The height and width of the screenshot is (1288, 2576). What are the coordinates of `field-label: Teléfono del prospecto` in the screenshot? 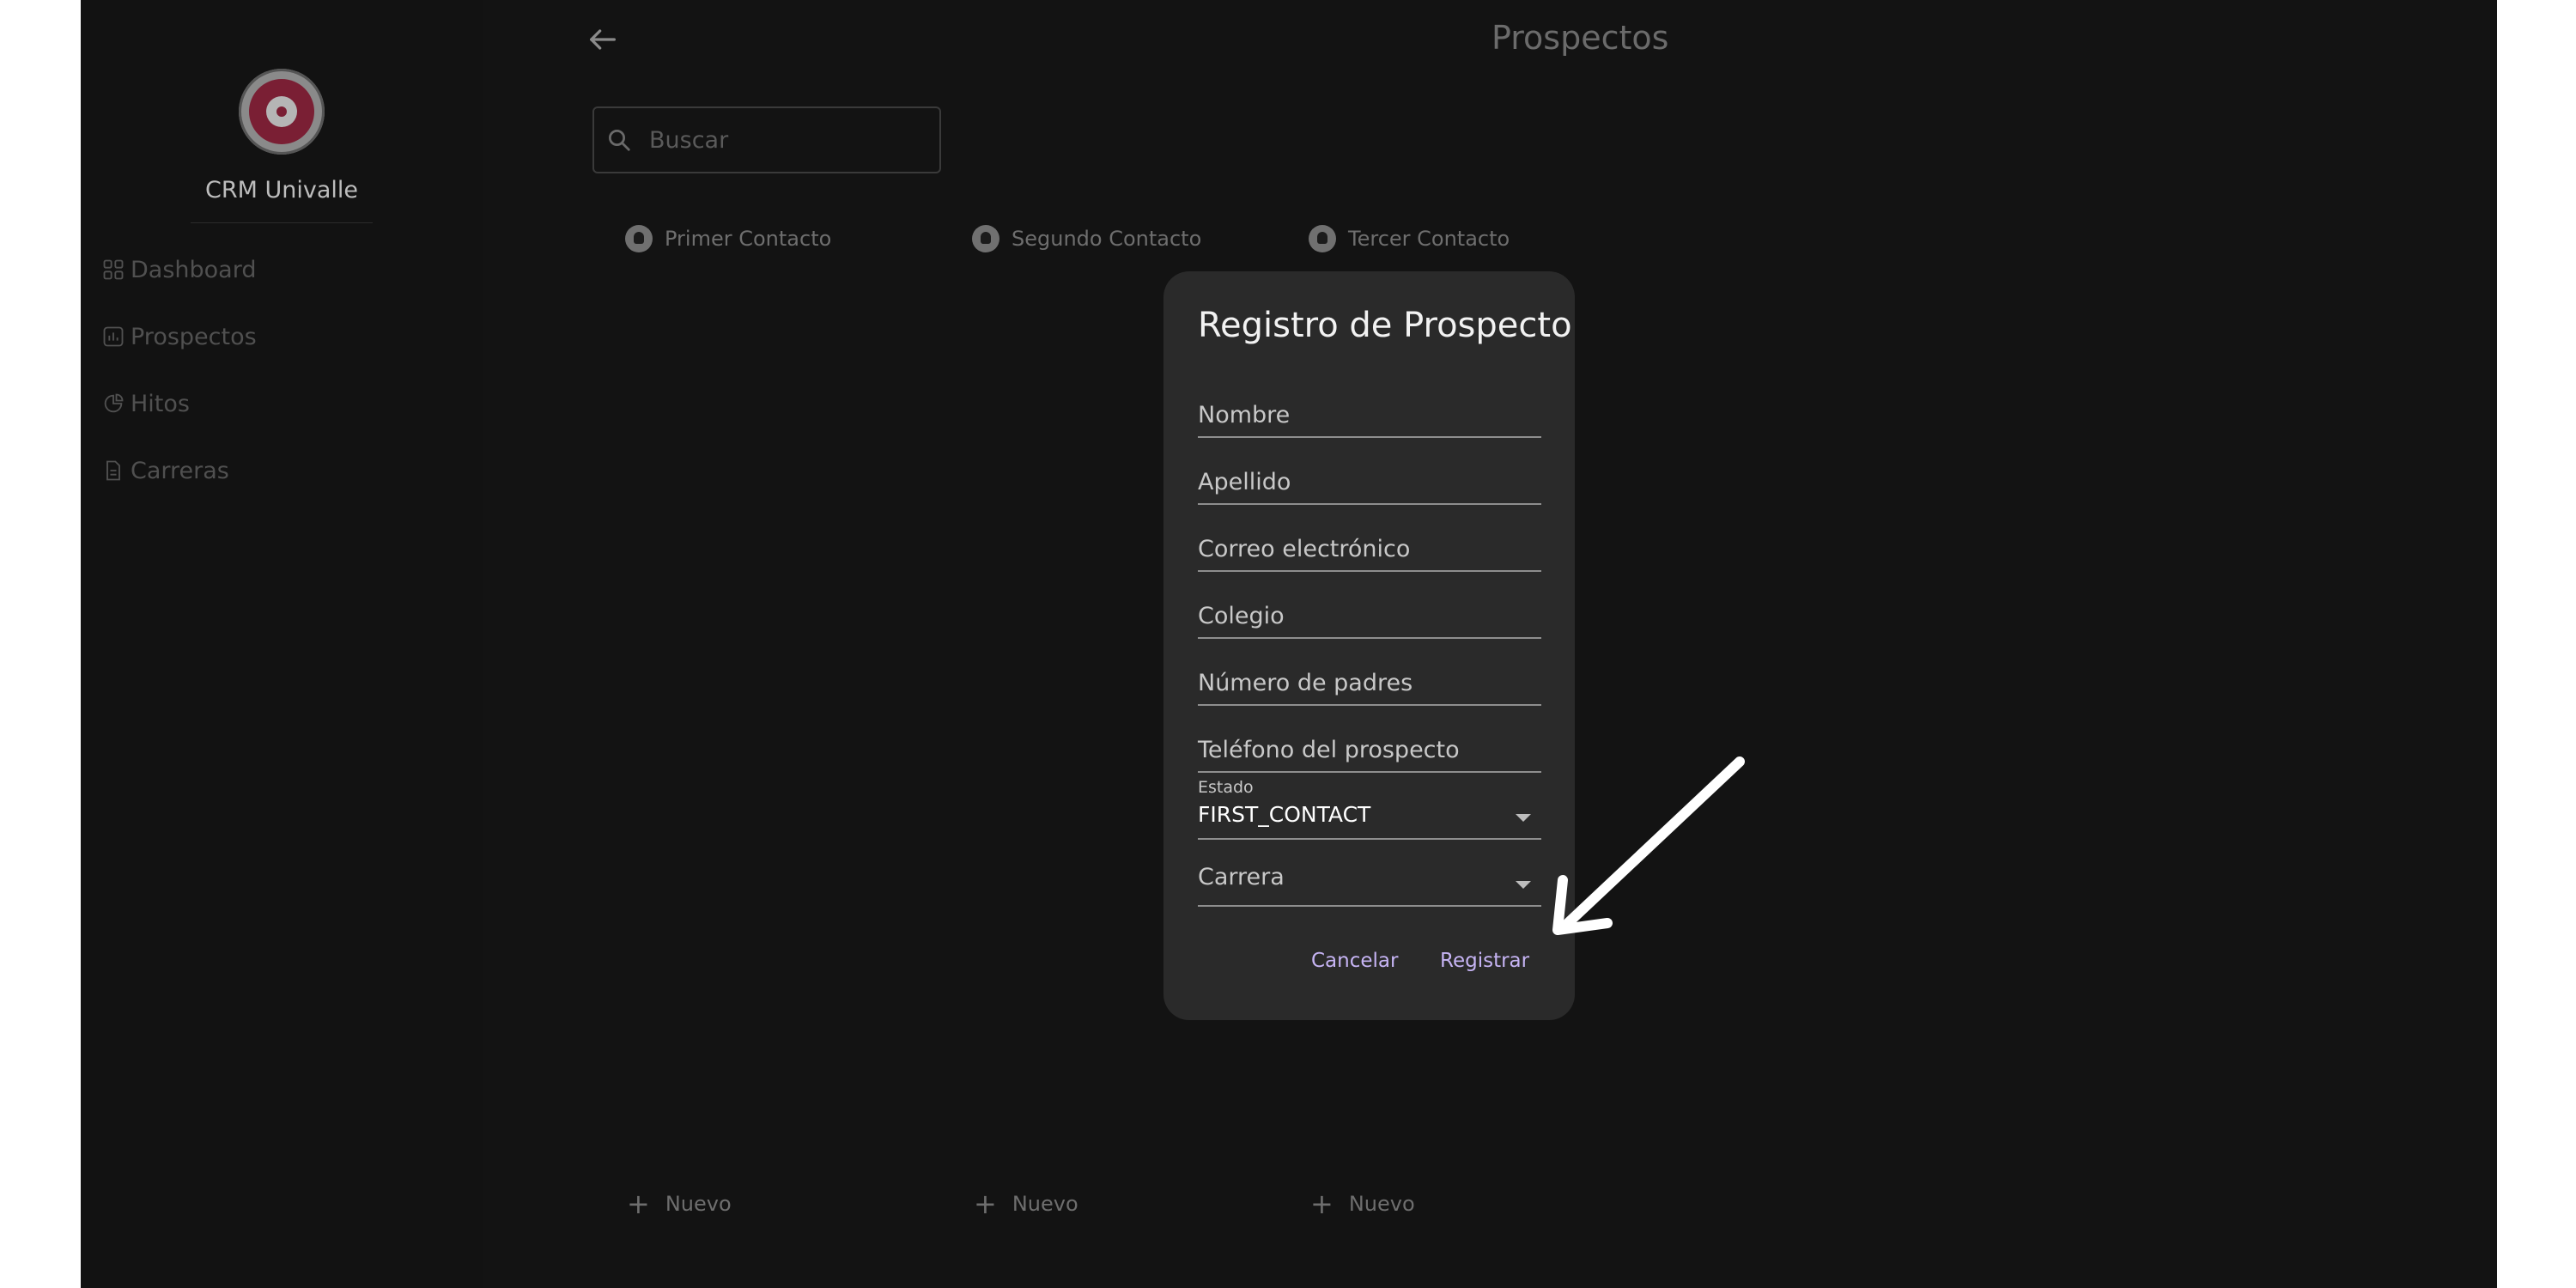 It's located at (1329, 750).